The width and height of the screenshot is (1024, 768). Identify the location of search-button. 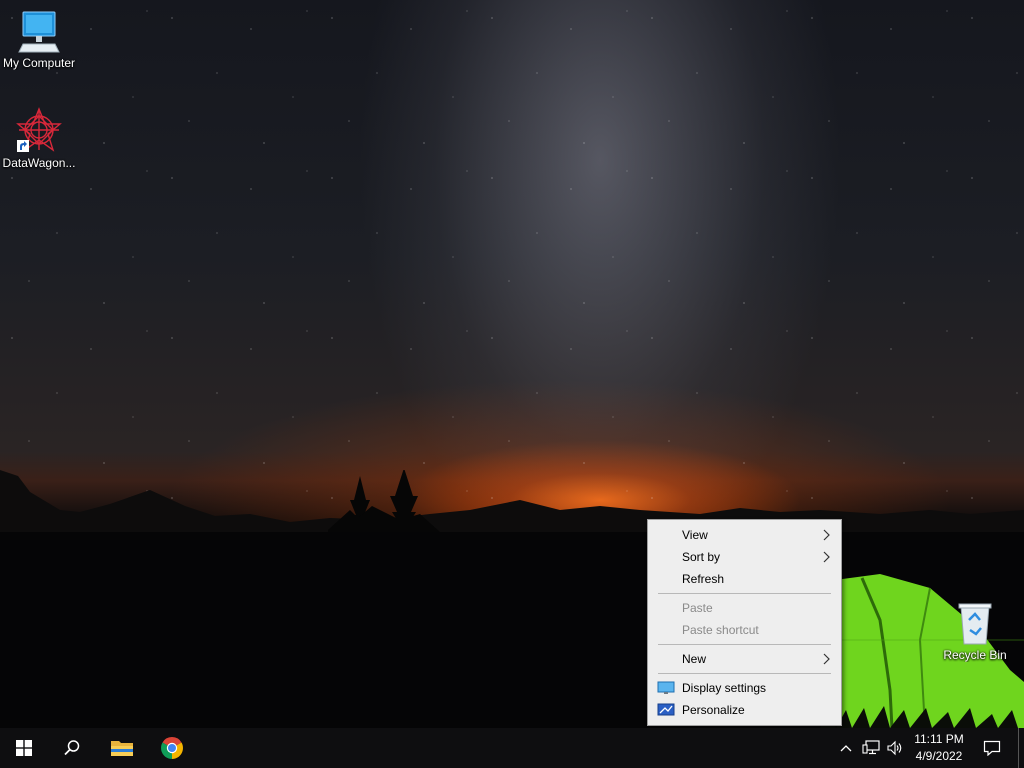
(72, 748).